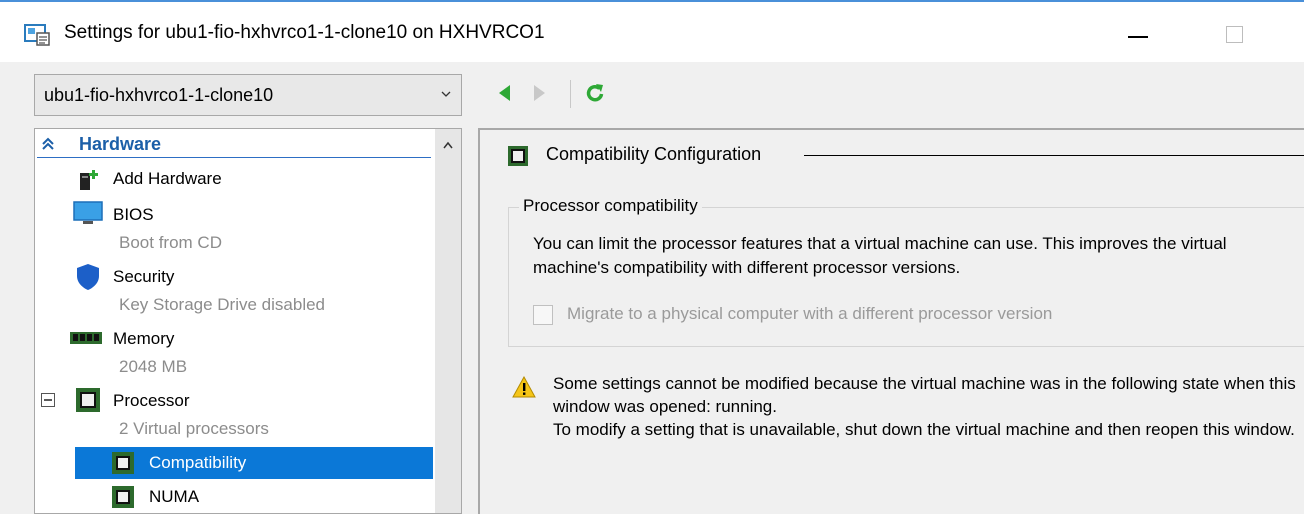  I want to click on bios-monitor-icon, so click(88, 212).